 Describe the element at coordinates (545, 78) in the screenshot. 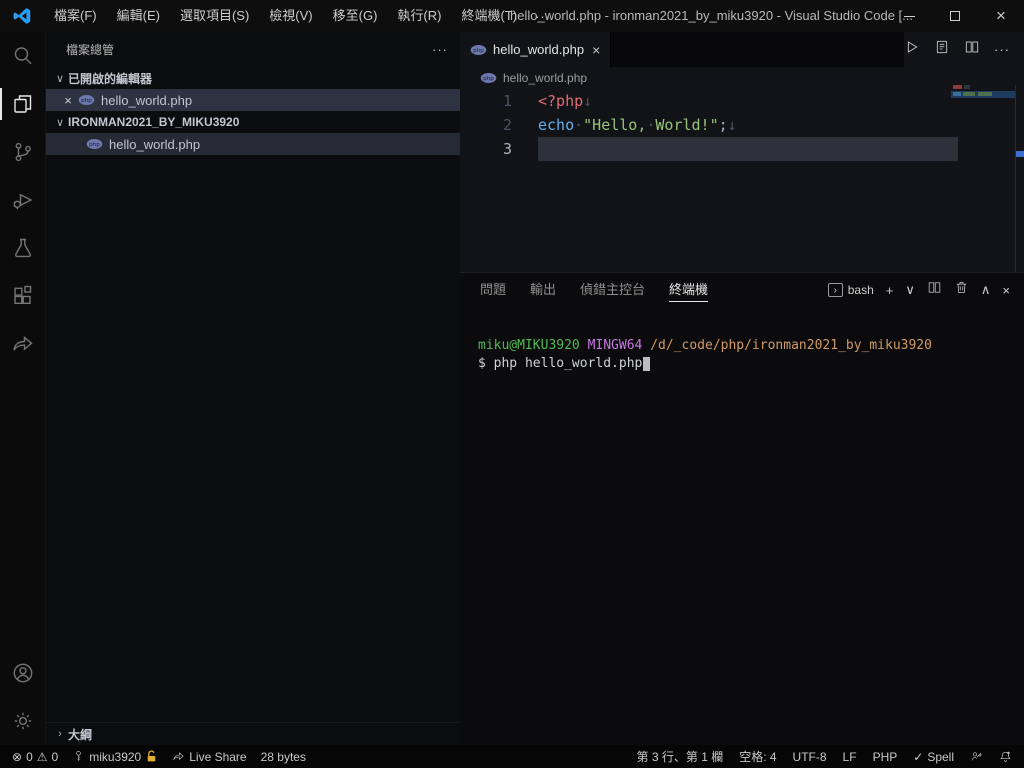

I see `breadcrumb-item: hello_world.php` at that location.